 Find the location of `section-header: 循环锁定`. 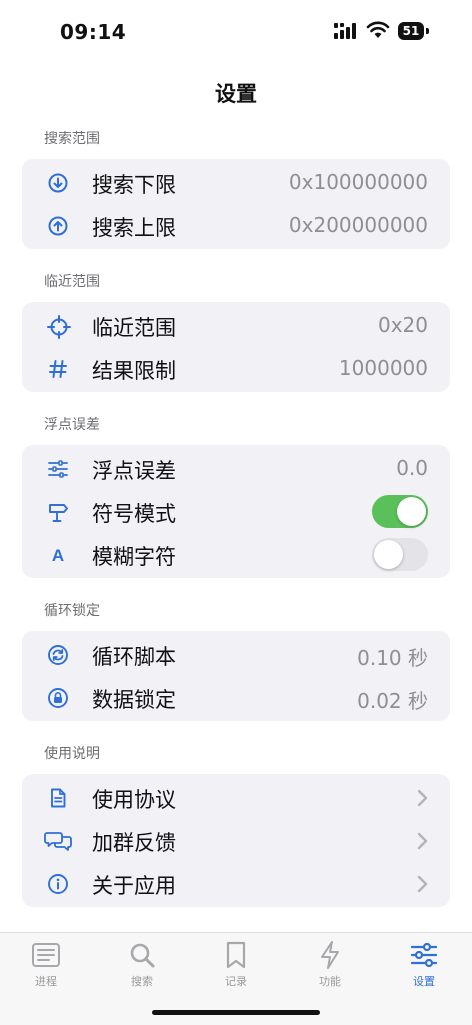

section-header: 循环锁定 is located at coordinates (72, 611).